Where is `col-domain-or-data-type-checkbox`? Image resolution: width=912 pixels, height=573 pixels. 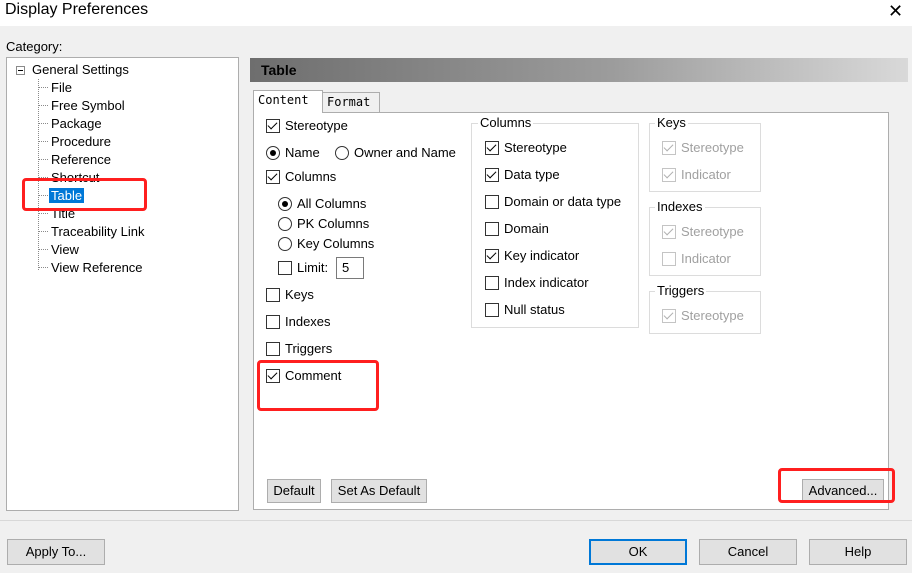 col-domain-or-data-type-checkbox is located at coordinates (492, 202).